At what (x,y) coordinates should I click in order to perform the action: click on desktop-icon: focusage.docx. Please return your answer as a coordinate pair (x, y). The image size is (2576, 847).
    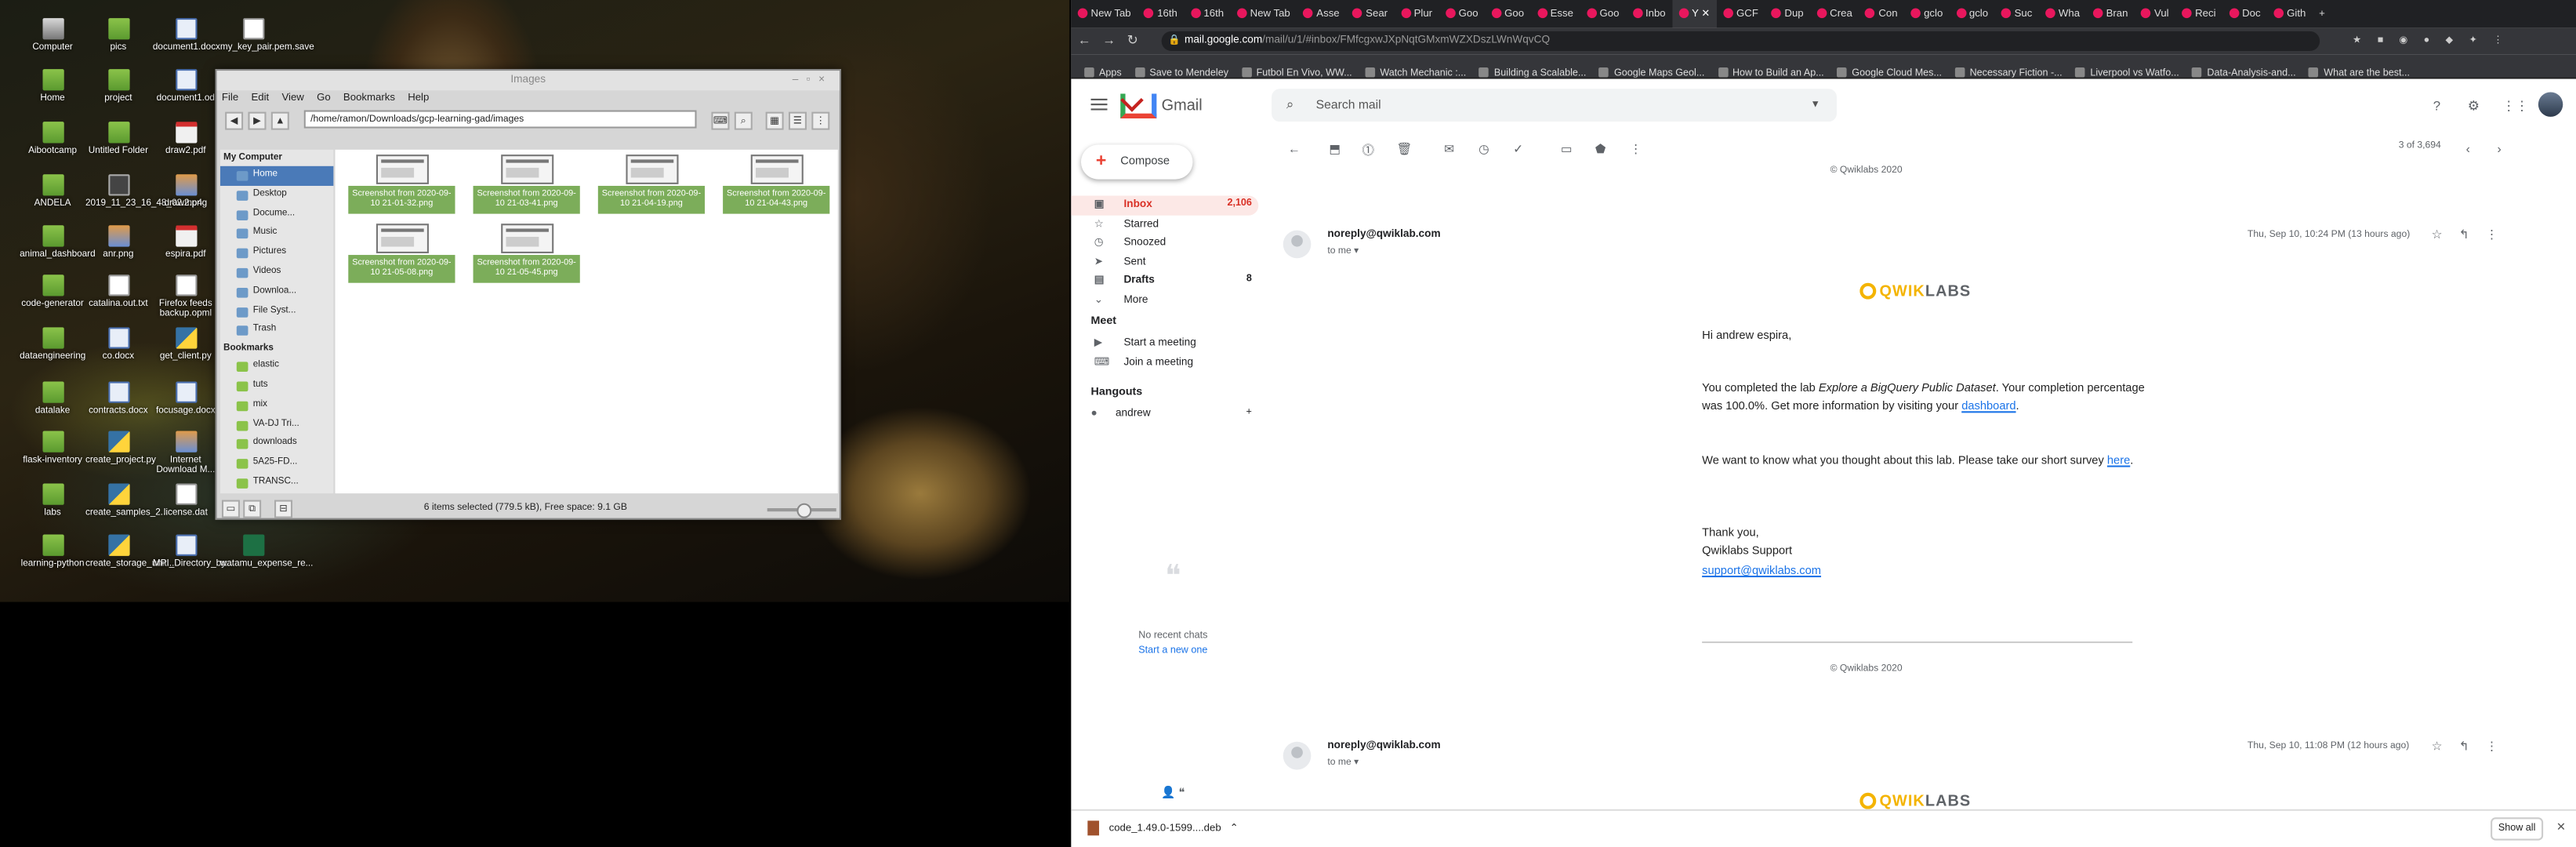
    Looking at the image, I should click on (186, 399).